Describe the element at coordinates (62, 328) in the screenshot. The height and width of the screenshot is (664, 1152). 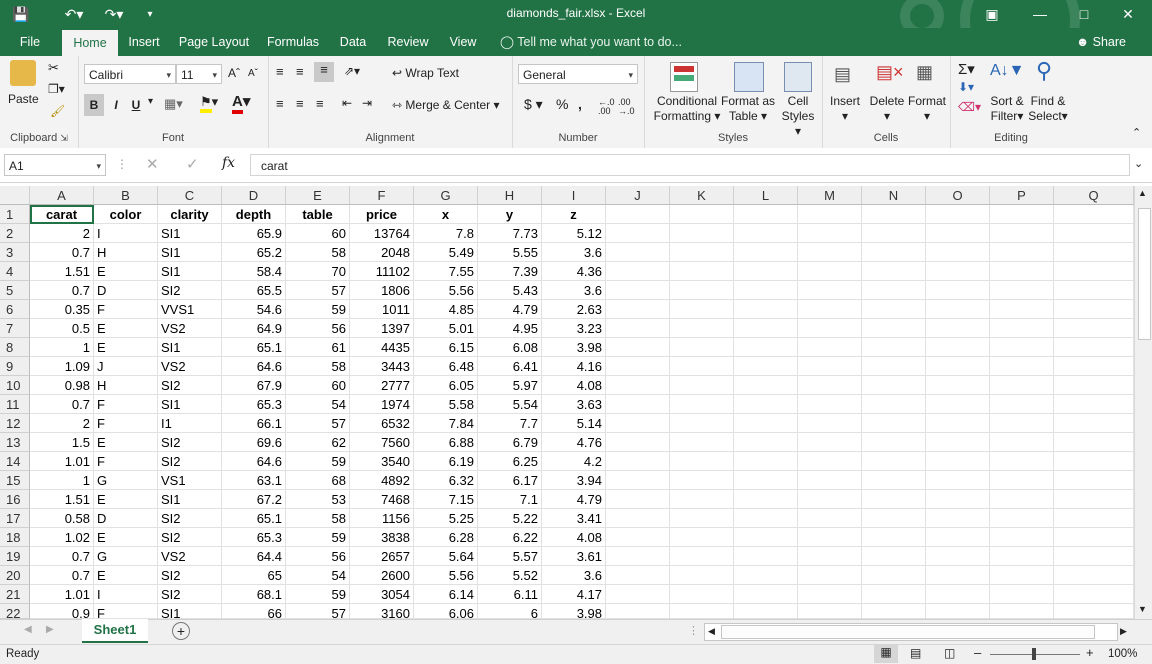
I see `cell: 0.5` at that location.